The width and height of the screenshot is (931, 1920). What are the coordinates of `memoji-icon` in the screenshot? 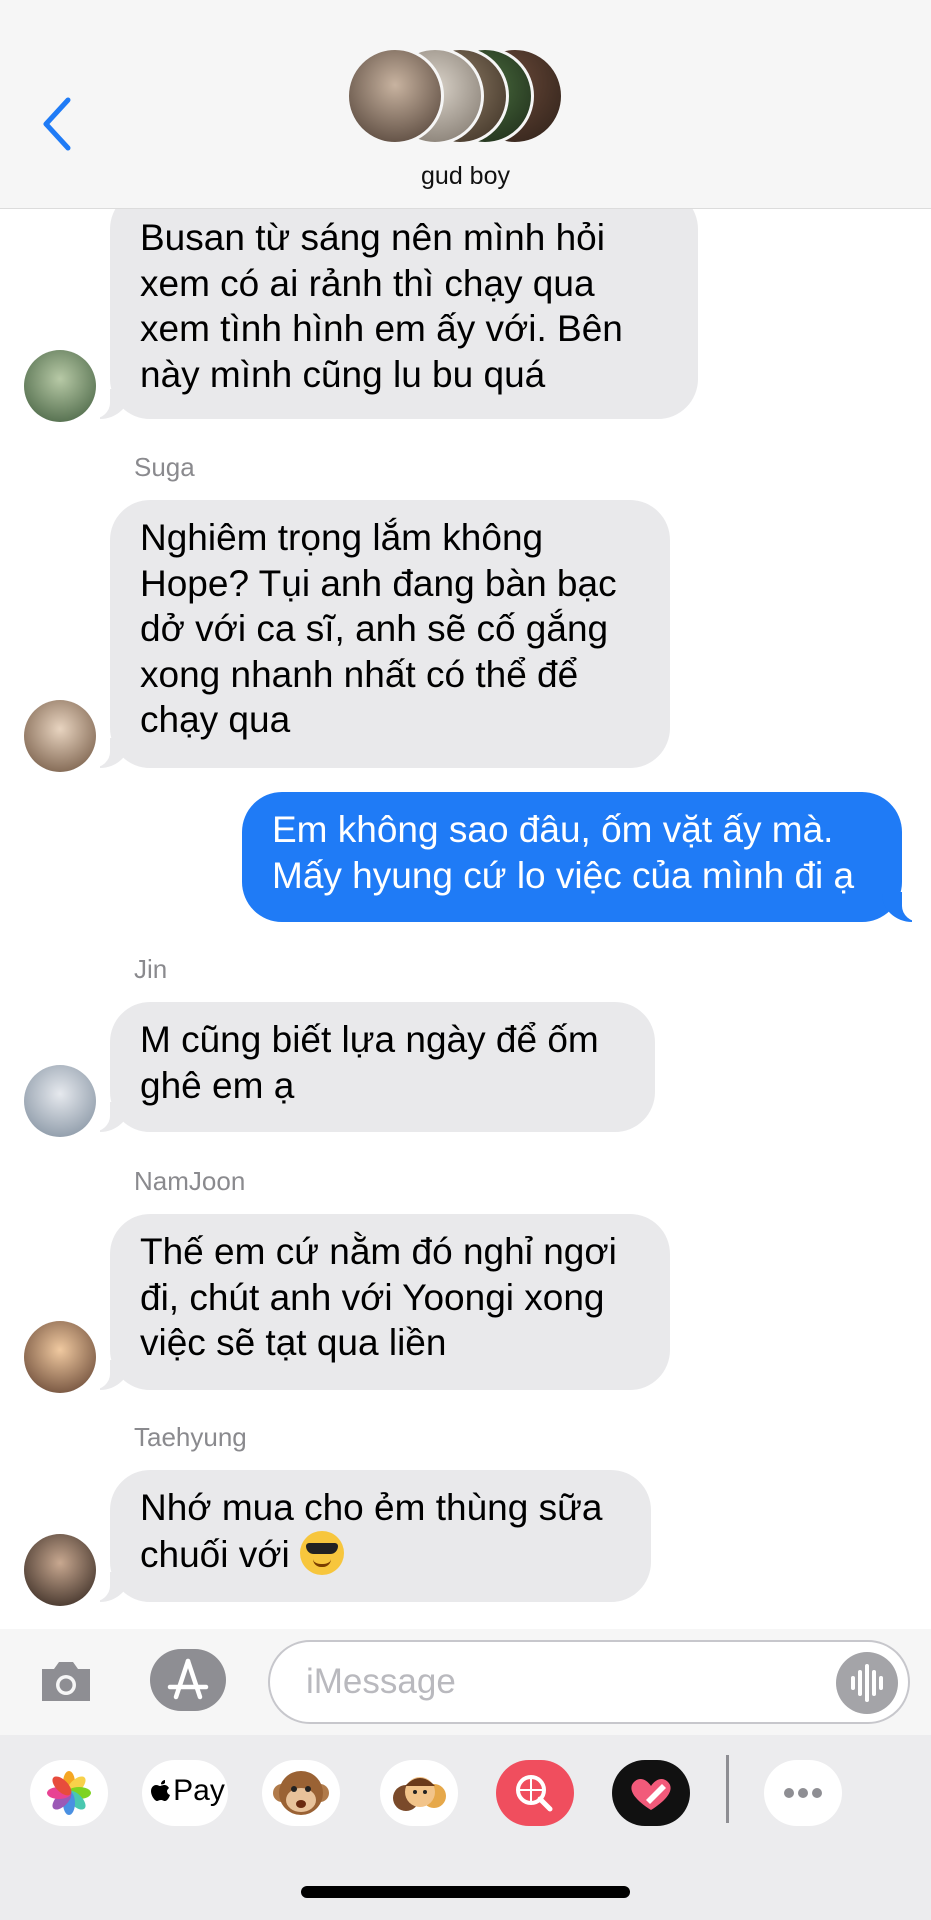 It's located at (419, 1793).